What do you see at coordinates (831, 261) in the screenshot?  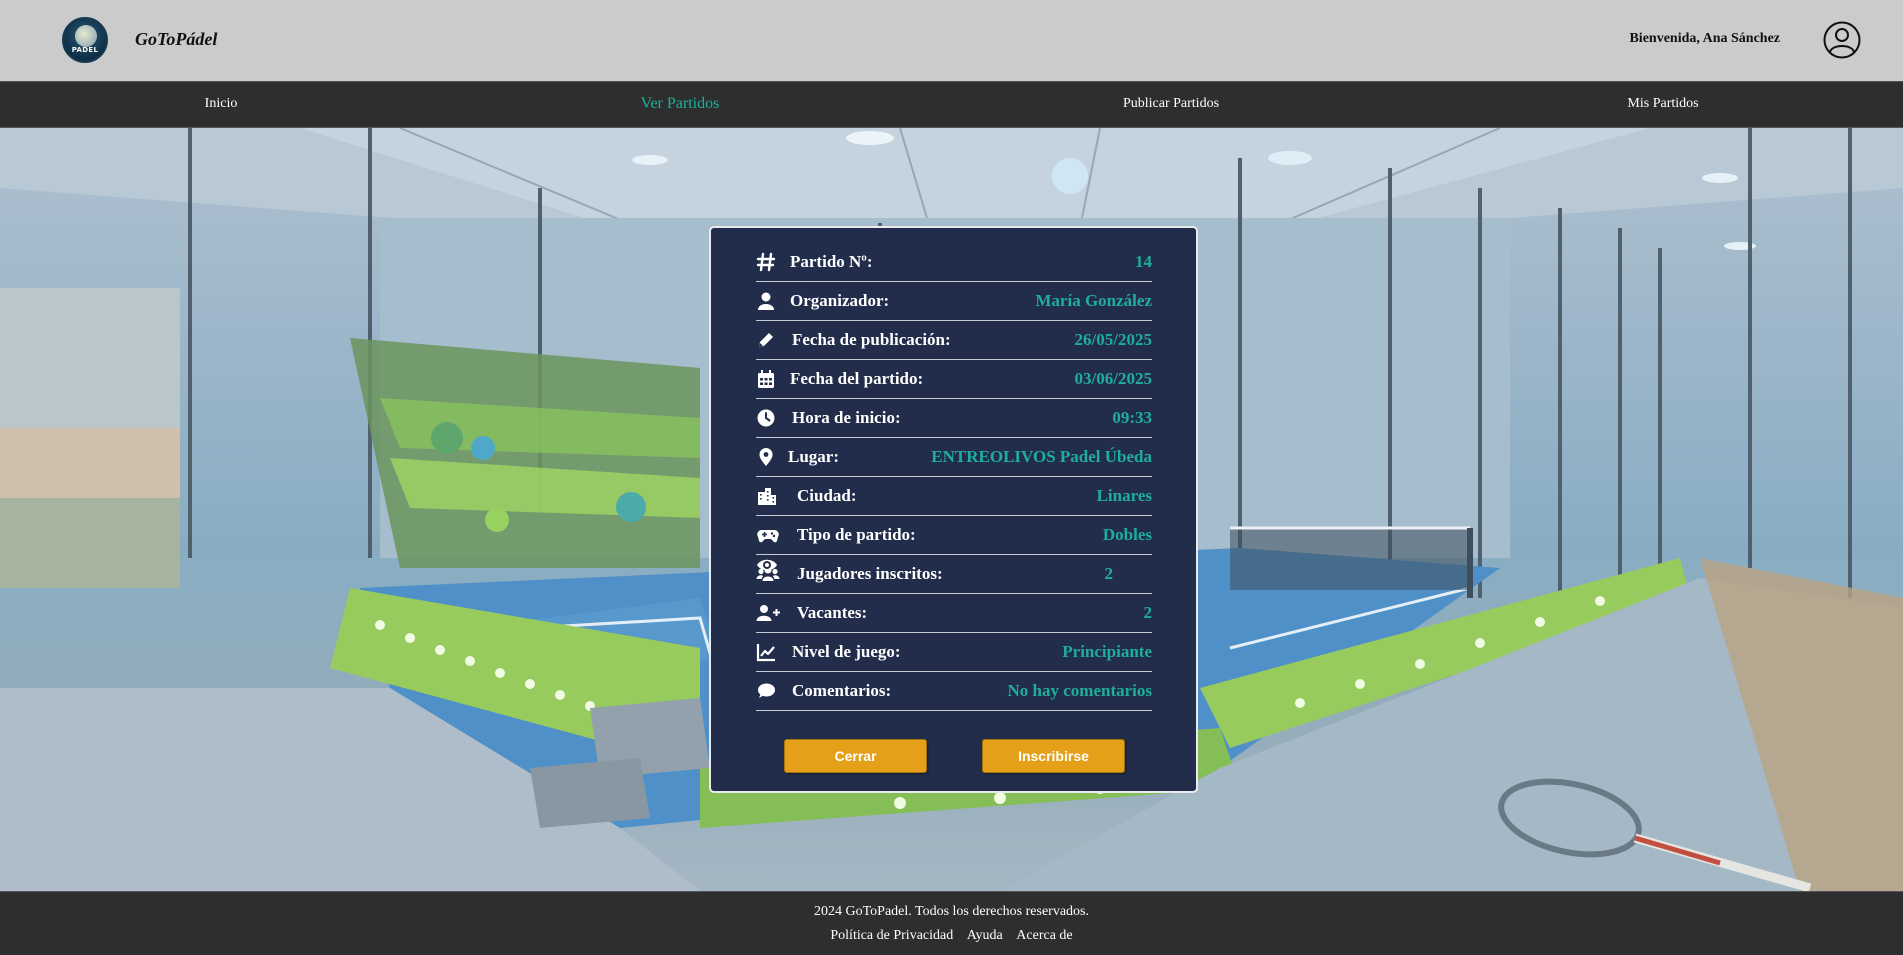 I see `label-match-number: Partido Nº:` at bounding box center [831, 261].